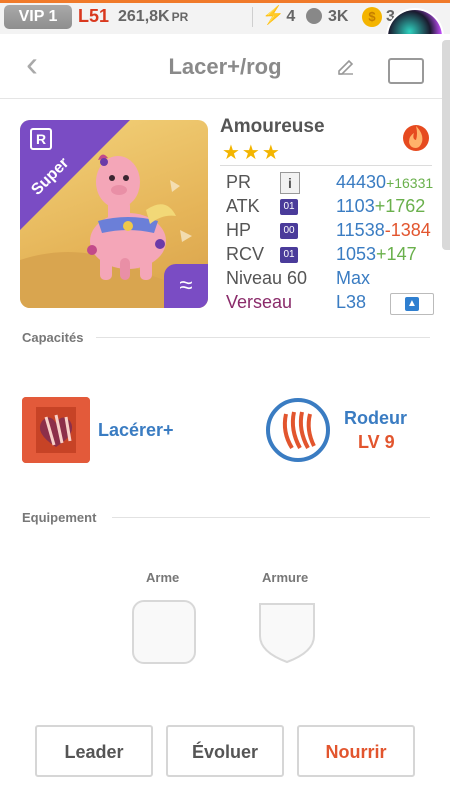  I want to click on llama-pet-illustration, so click(131, 217).